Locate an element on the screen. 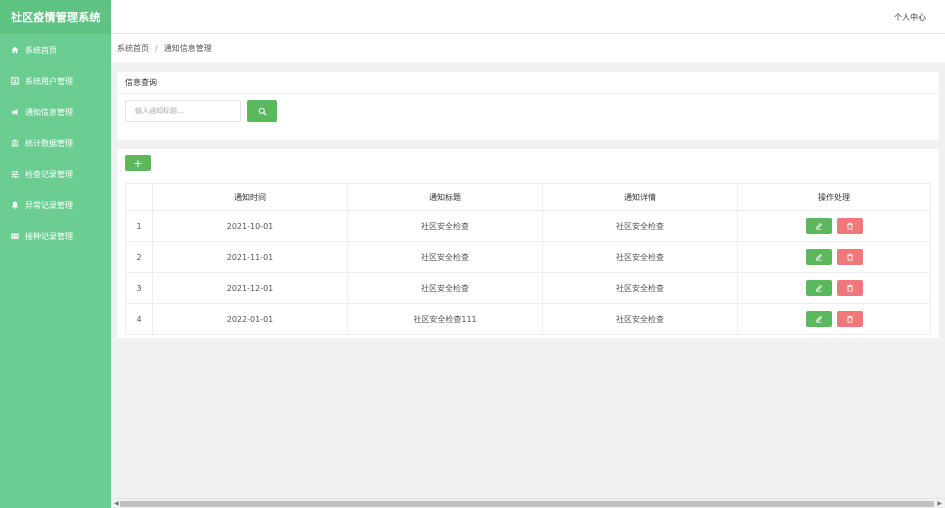 The height and width of the screenshot is (508, 945). sidebar-item-label: 系统用户管理 is located at coordinates (49, 81).